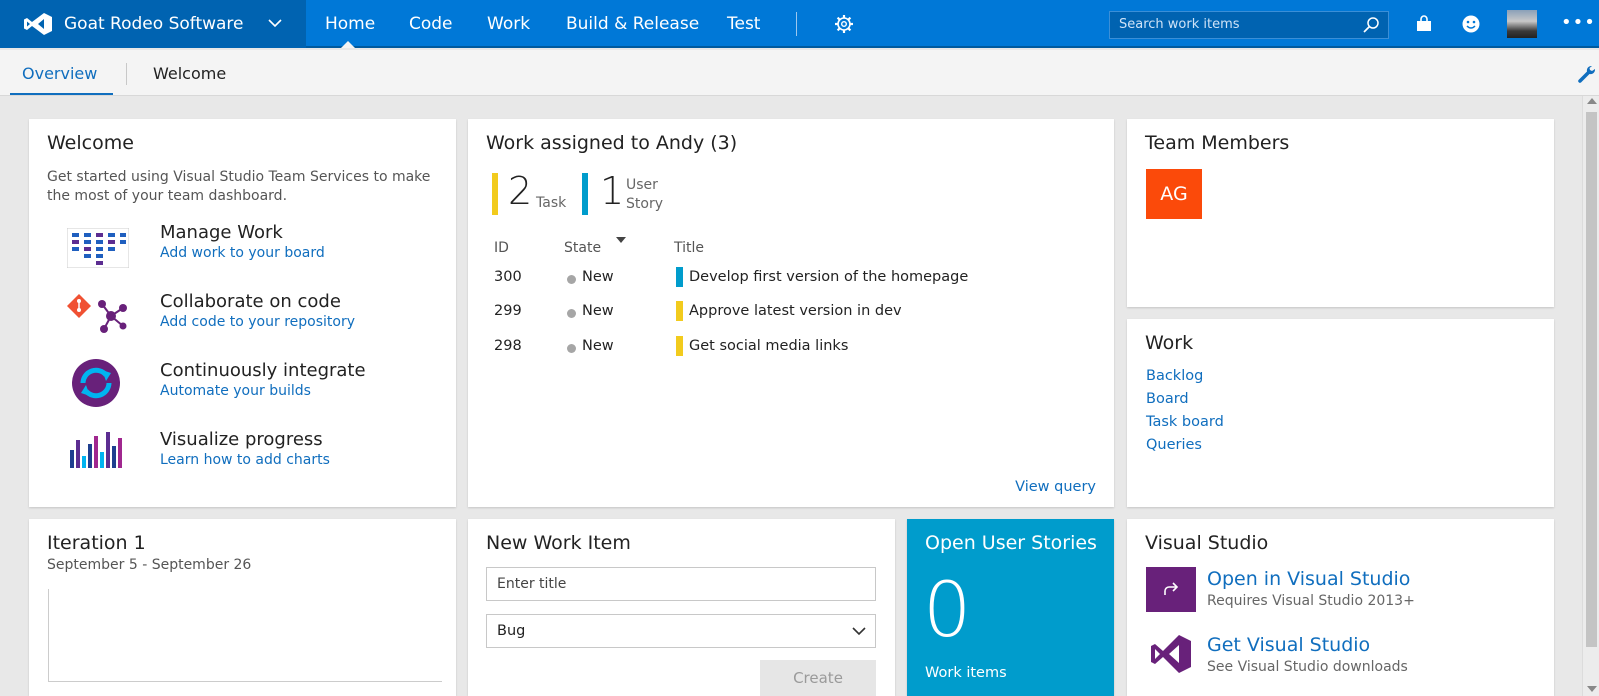 This screenshot has width=1599, height=696. What do you see at coordinates (508, 277) in the screenshot?
I see `row-id: 300` at bounding box center [508, 277].